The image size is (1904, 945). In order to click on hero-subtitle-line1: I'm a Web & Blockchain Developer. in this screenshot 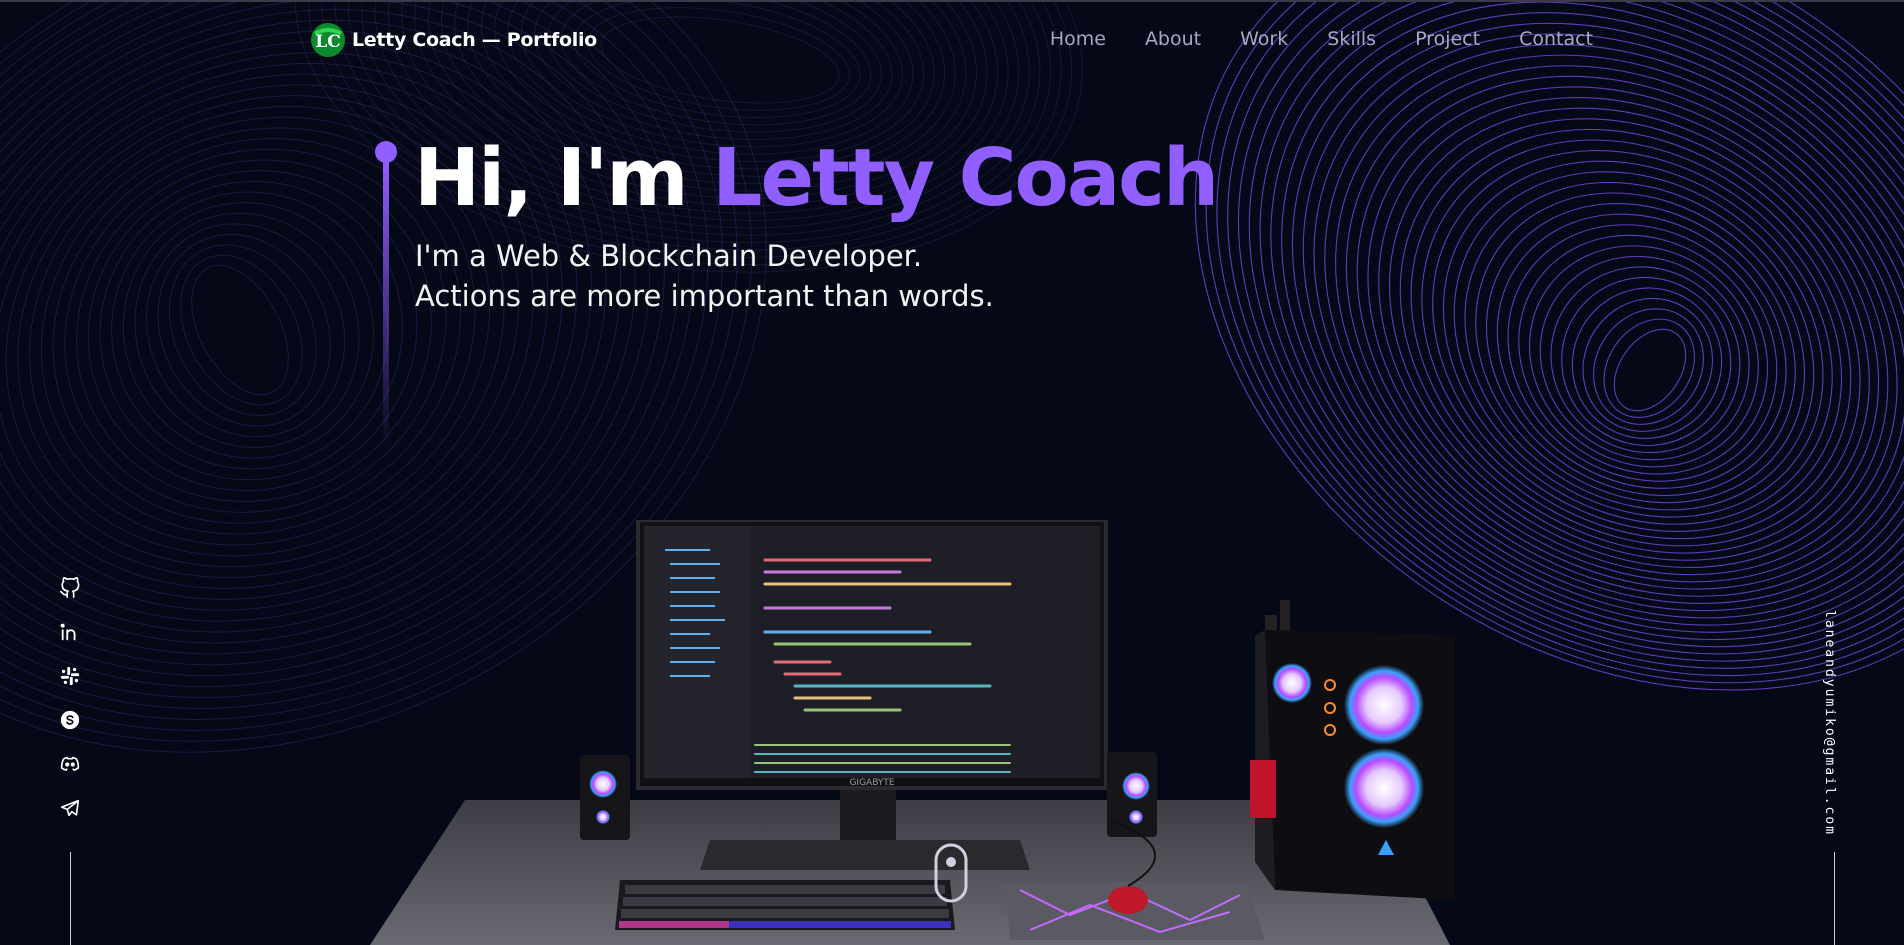, I will do `click(669, 256)`.